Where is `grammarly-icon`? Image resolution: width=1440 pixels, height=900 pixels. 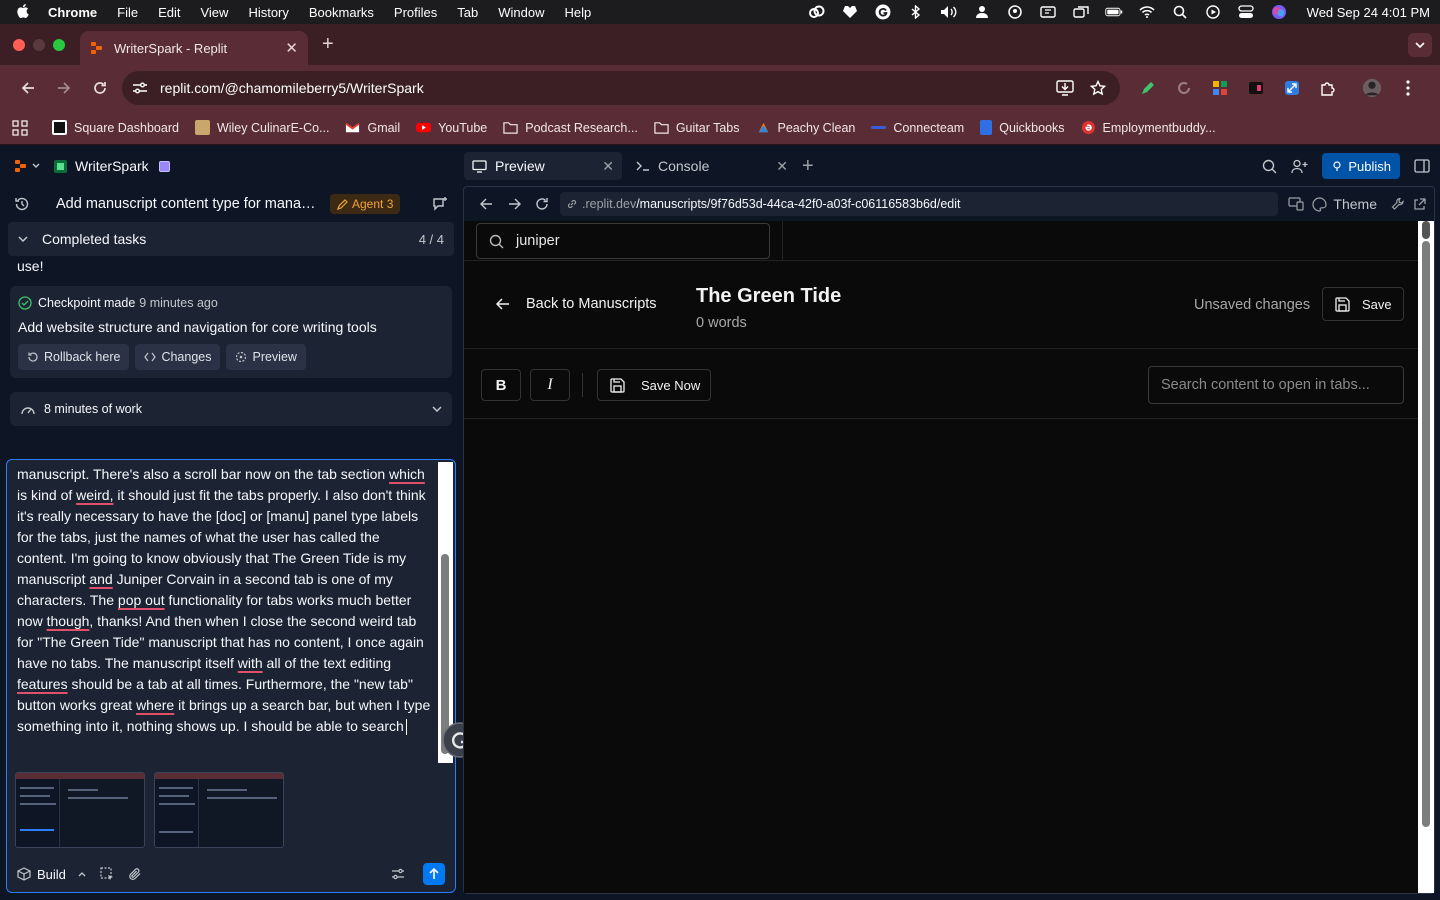
grammarly-icon is located at coordinates (883, 12).